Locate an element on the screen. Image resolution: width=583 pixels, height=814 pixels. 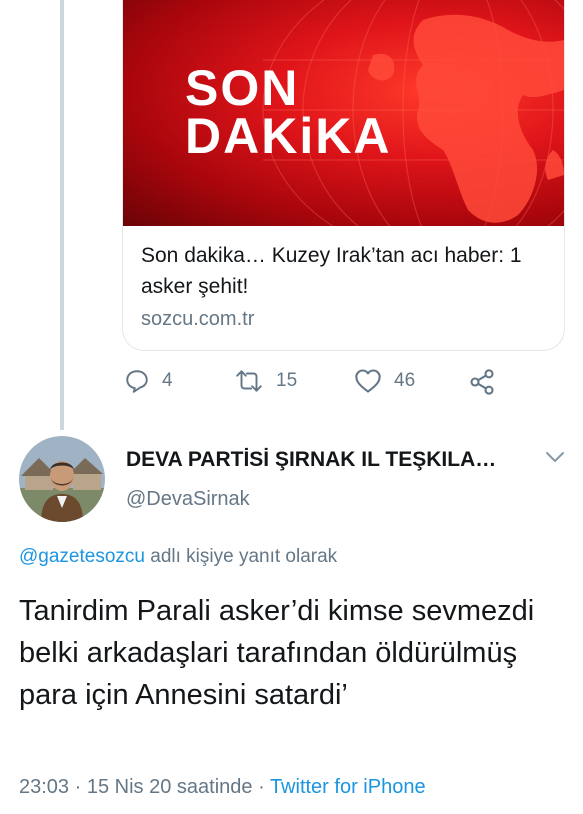
reply-icon is located at coordinates (137, 381).